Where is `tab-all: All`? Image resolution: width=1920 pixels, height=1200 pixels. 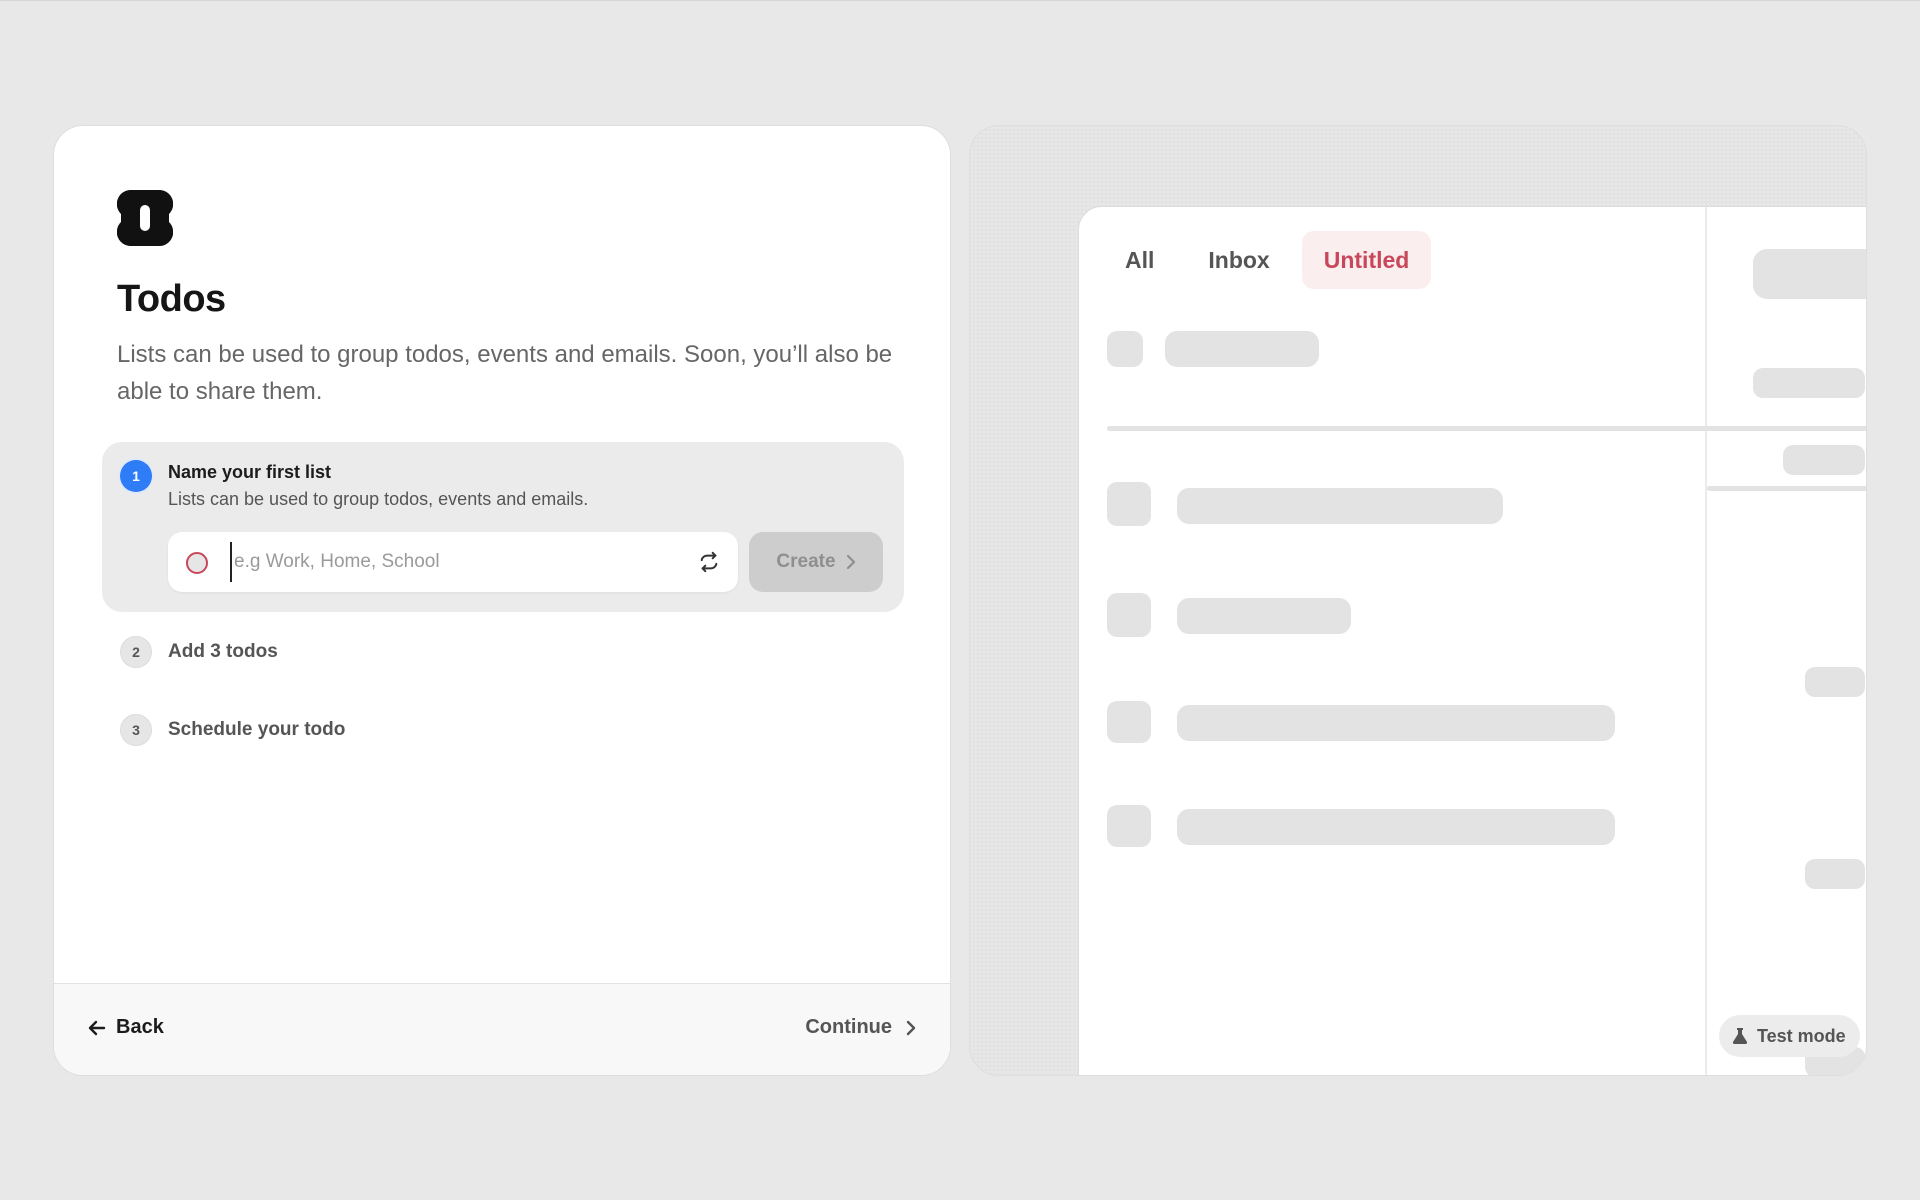
tab-all: All is located at coordinates (1139, 260).